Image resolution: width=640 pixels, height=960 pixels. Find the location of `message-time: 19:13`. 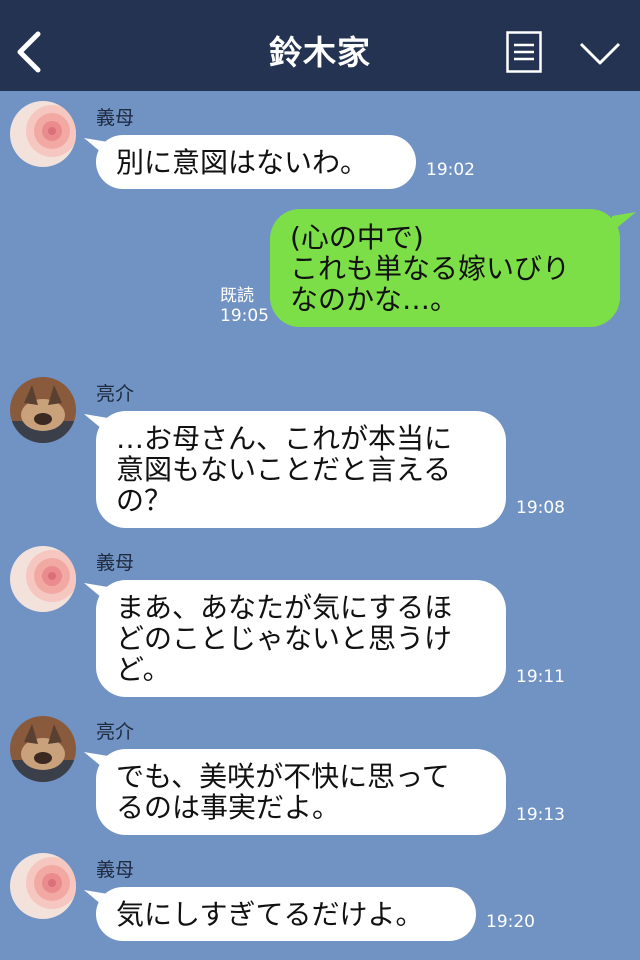

message-time: 19:13 is located at coordinates (540, 815).